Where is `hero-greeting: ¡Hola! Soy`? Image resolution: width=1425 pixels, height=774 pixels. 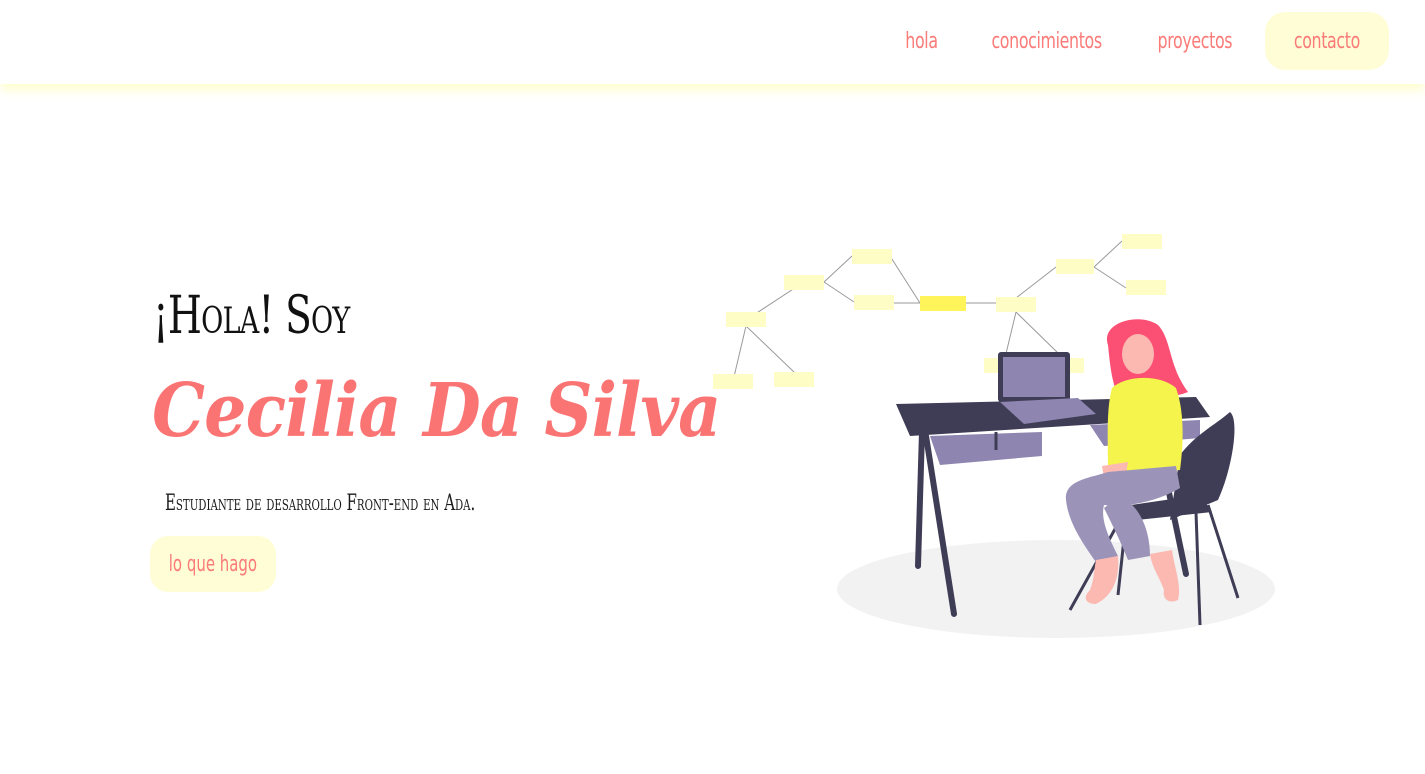 hero-greeting: ¡Hola! Soy is located at coordinates (251, 316).